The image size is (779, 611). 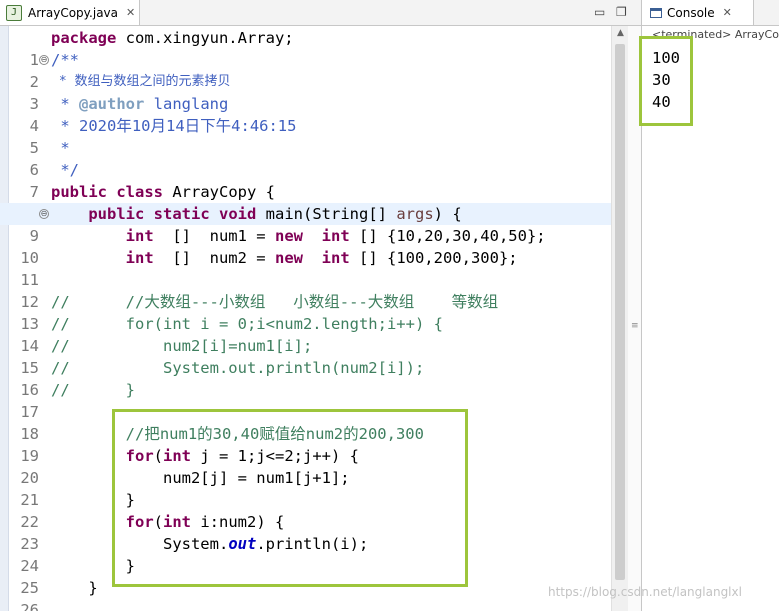 I want to click on keyword: package, so click(x=84, y=38).